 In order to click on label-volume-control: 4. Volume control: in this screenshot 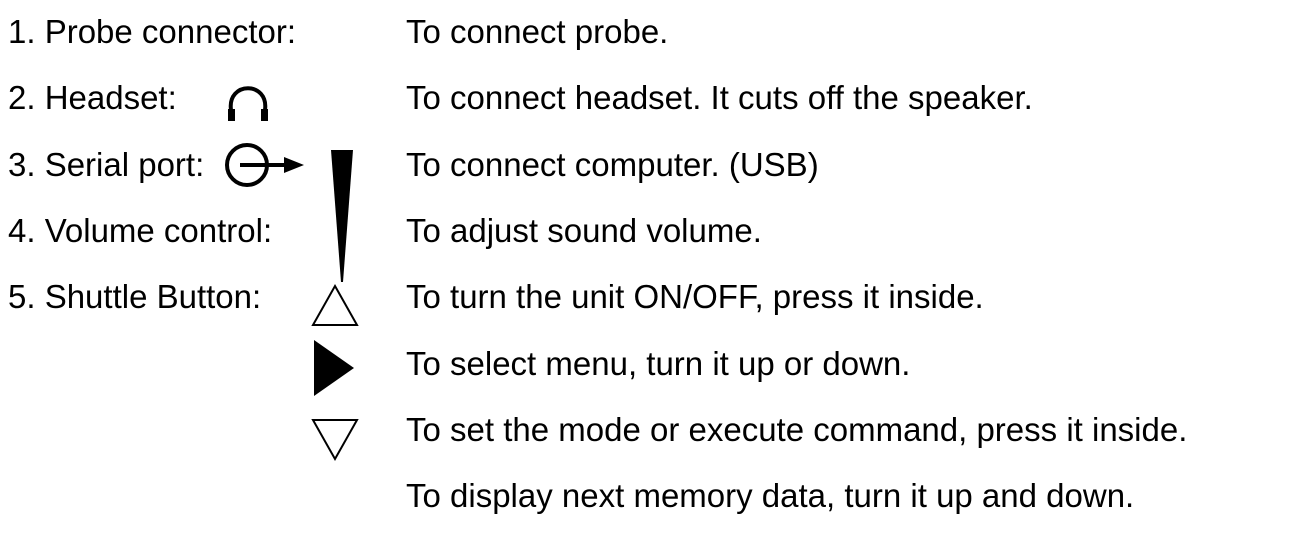, I will do `click(140, 230)`.